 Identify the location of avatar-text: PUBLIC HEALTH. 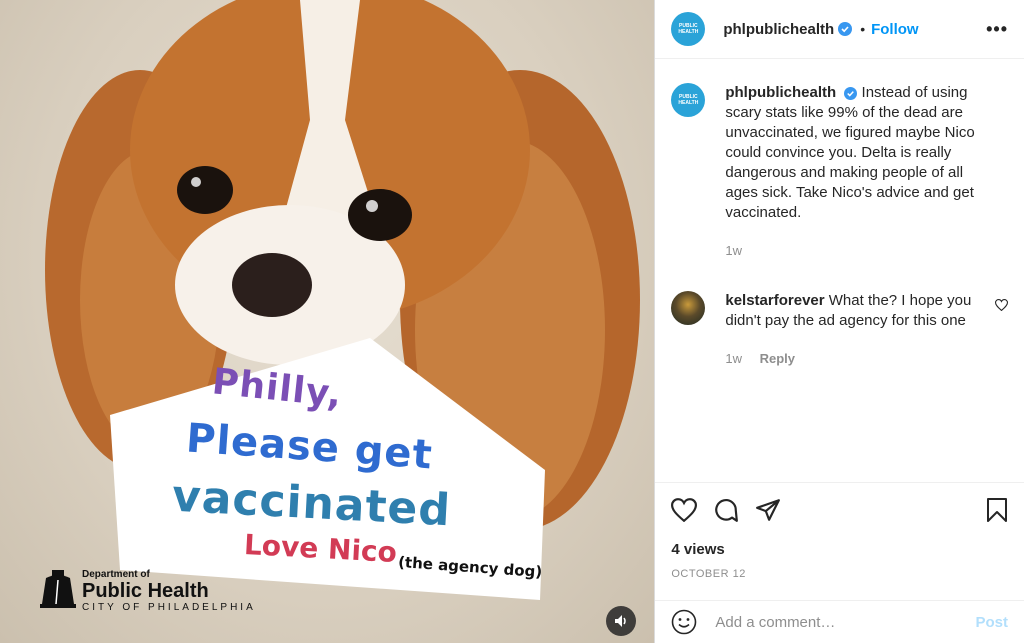
(688, 29).